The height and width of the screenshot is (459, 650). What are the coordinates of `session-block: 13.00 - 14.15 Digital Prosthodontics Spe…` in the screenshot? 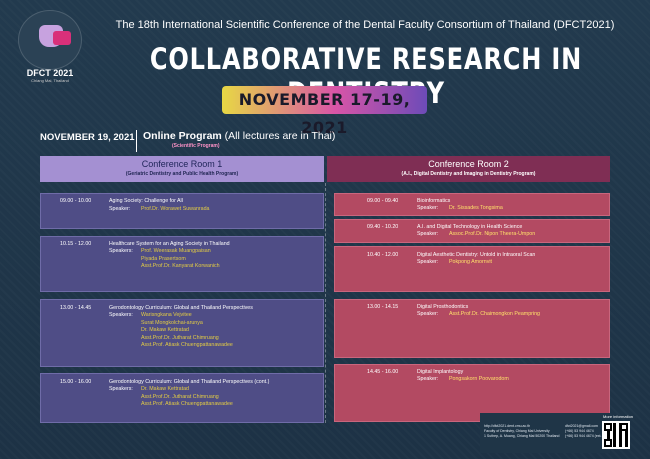 It's located at (472, 328).